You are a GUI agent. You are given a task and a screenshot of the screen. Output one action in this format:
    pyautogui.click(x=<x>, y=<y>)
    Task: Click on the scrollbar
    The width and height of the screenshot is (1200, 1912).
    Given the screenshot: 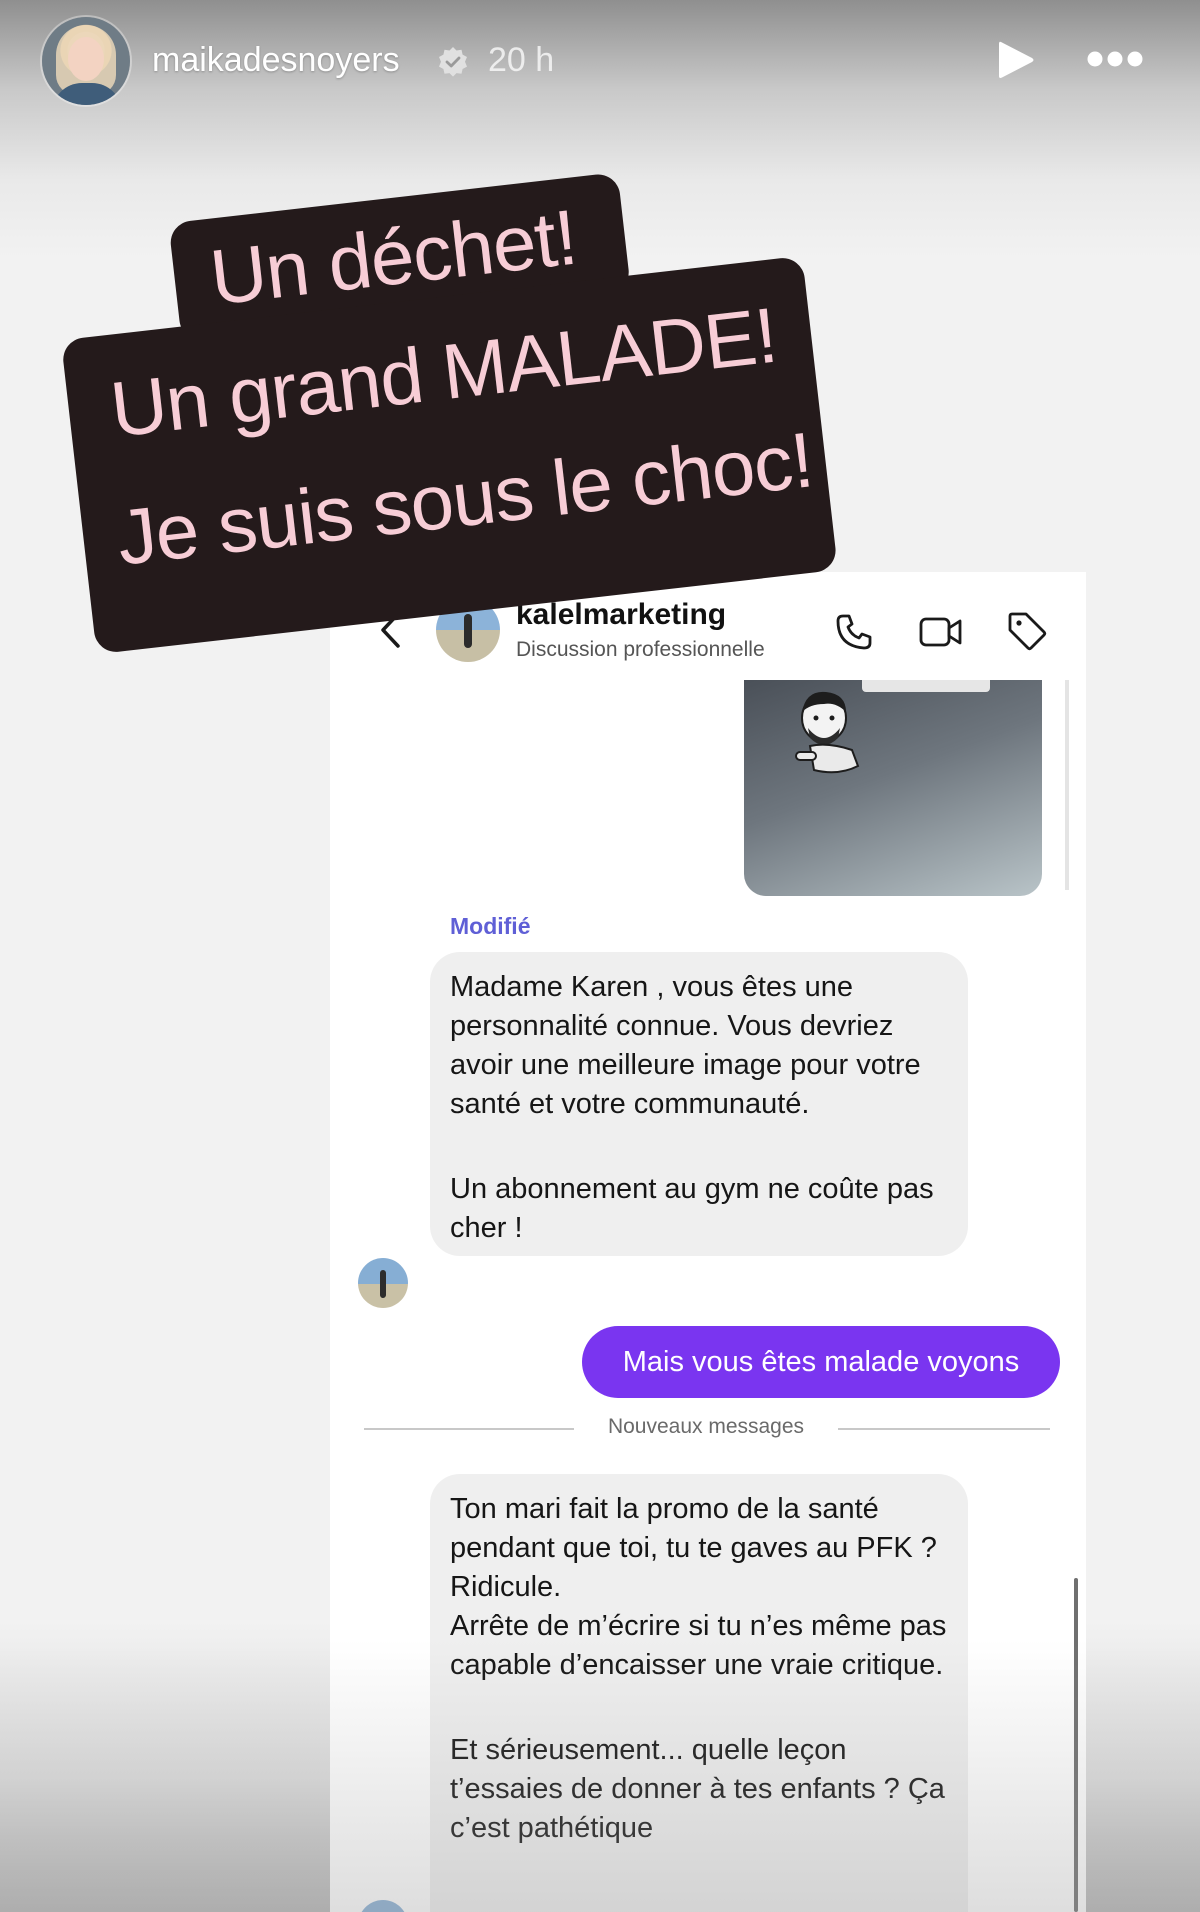 What is the action you would take?
    pyautogui.click(x=1076, y=1745)
    